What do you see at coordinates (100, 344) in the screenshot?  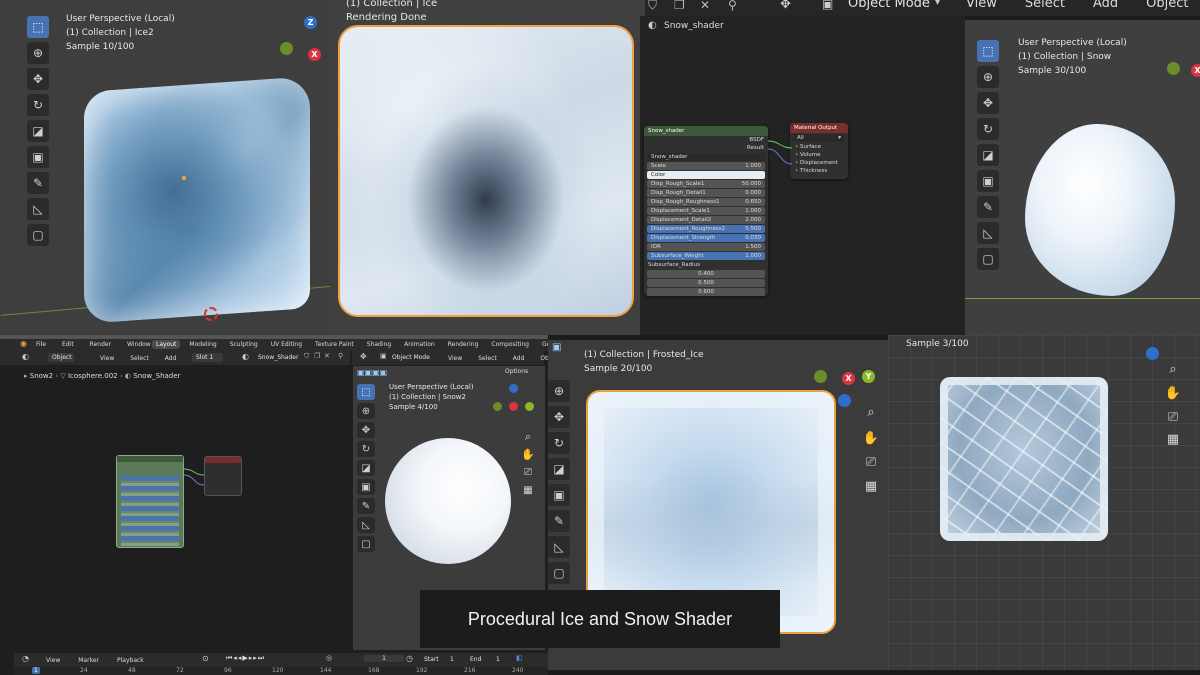 I see `menu-item: Render` at bounding box center [100, 344].